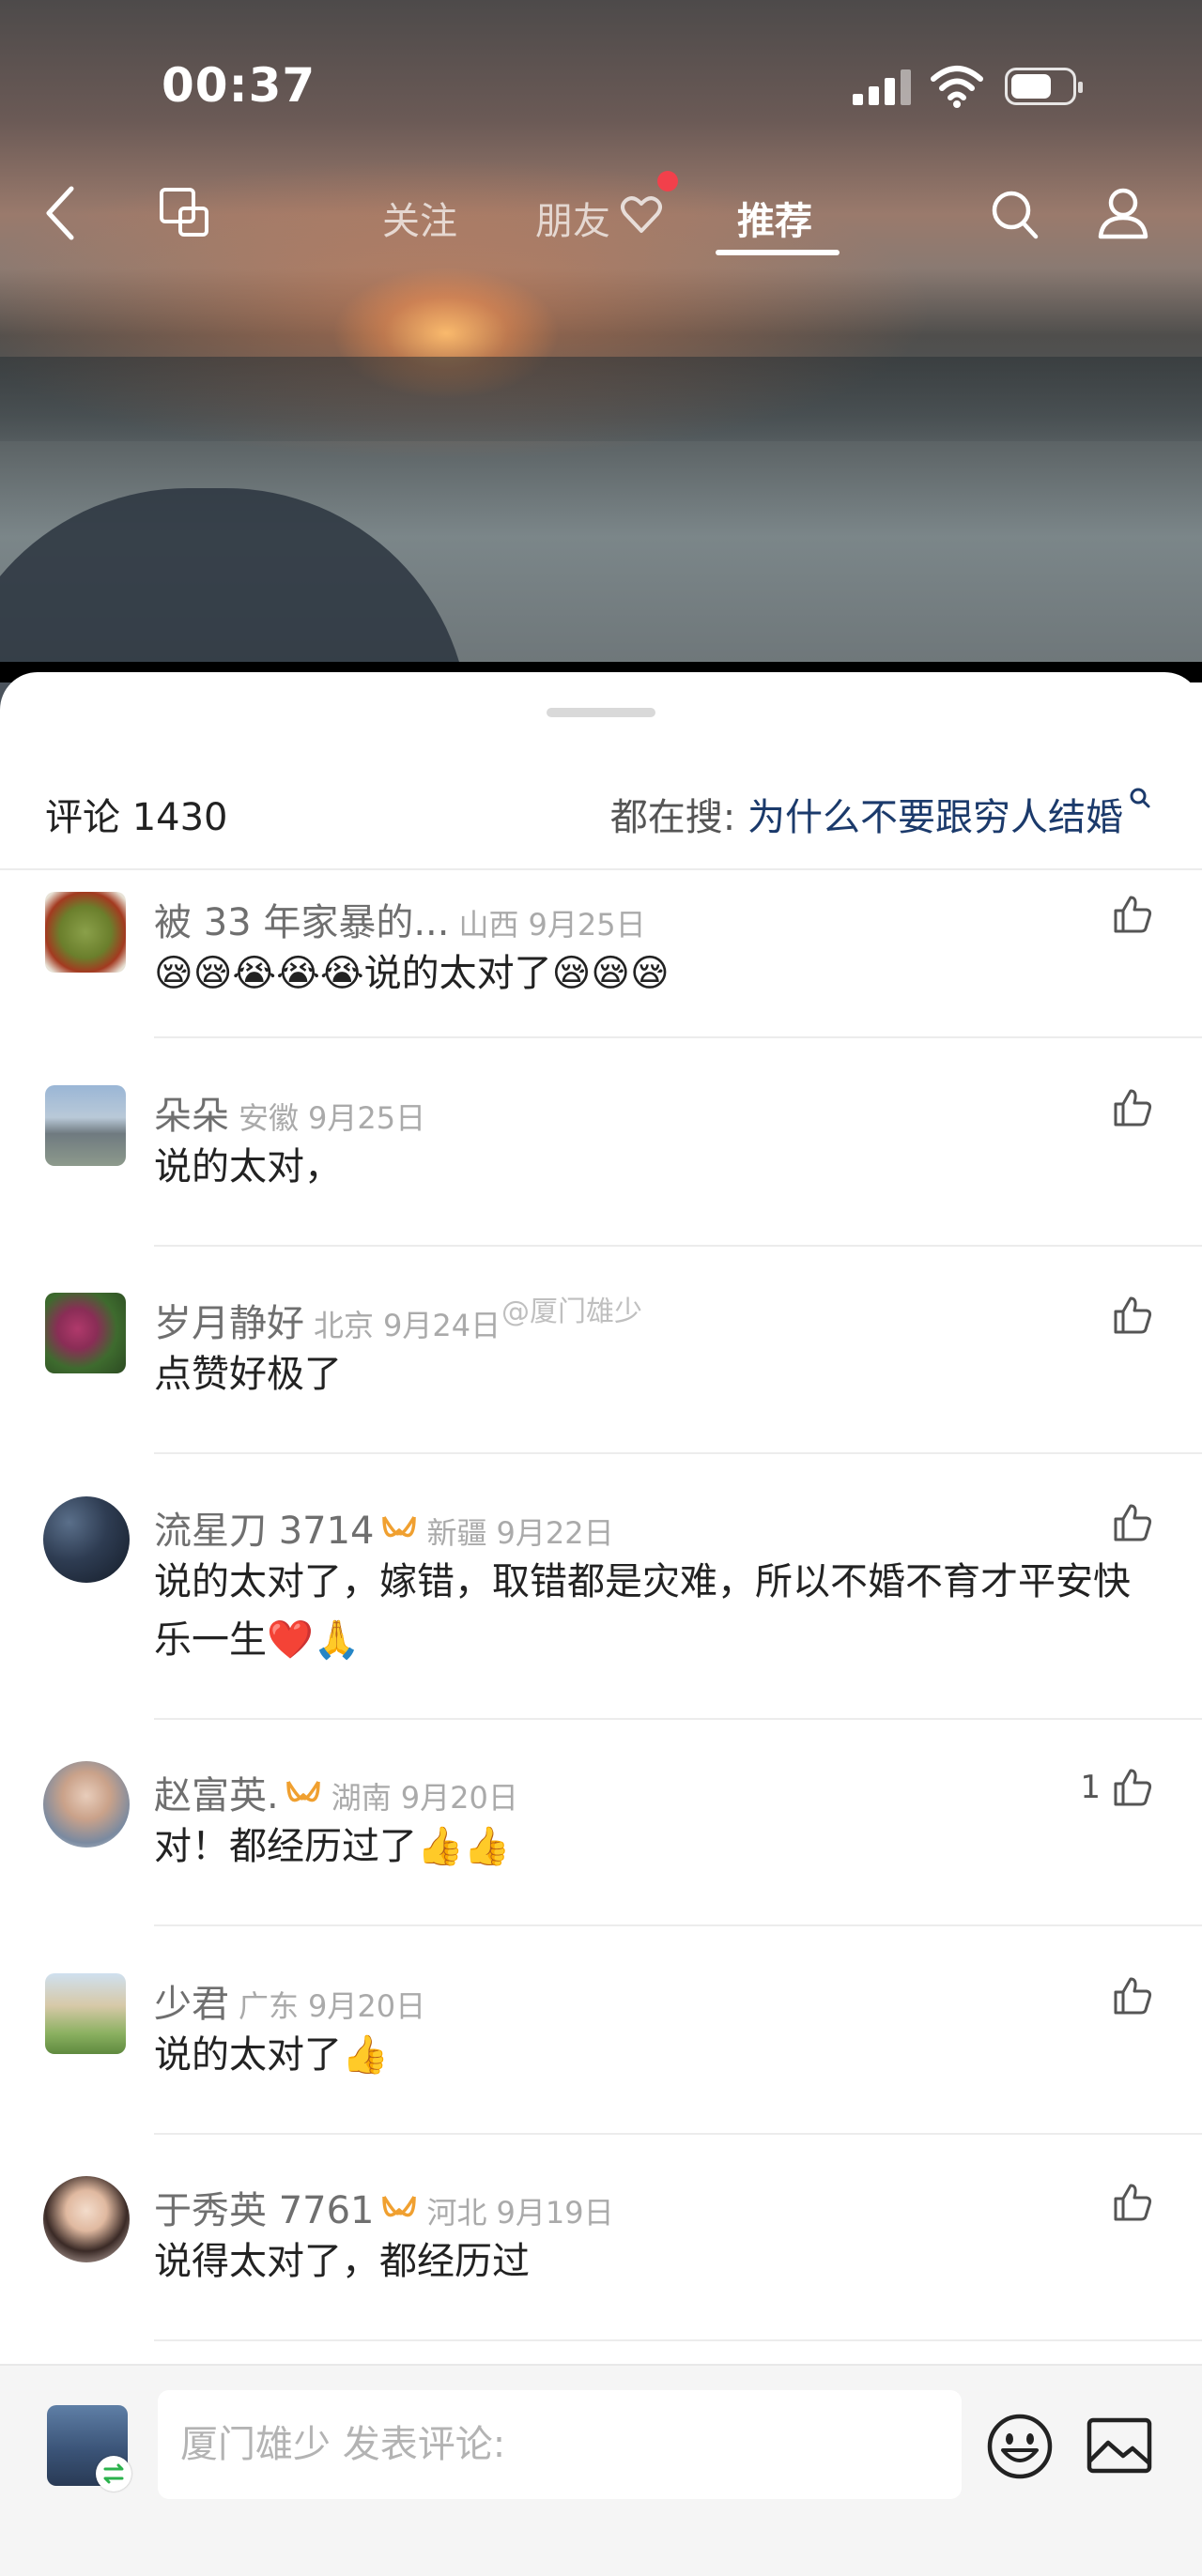  Describe the element at coordinates (641, 215) in the screenshot. I see `heart-icon` at that location.